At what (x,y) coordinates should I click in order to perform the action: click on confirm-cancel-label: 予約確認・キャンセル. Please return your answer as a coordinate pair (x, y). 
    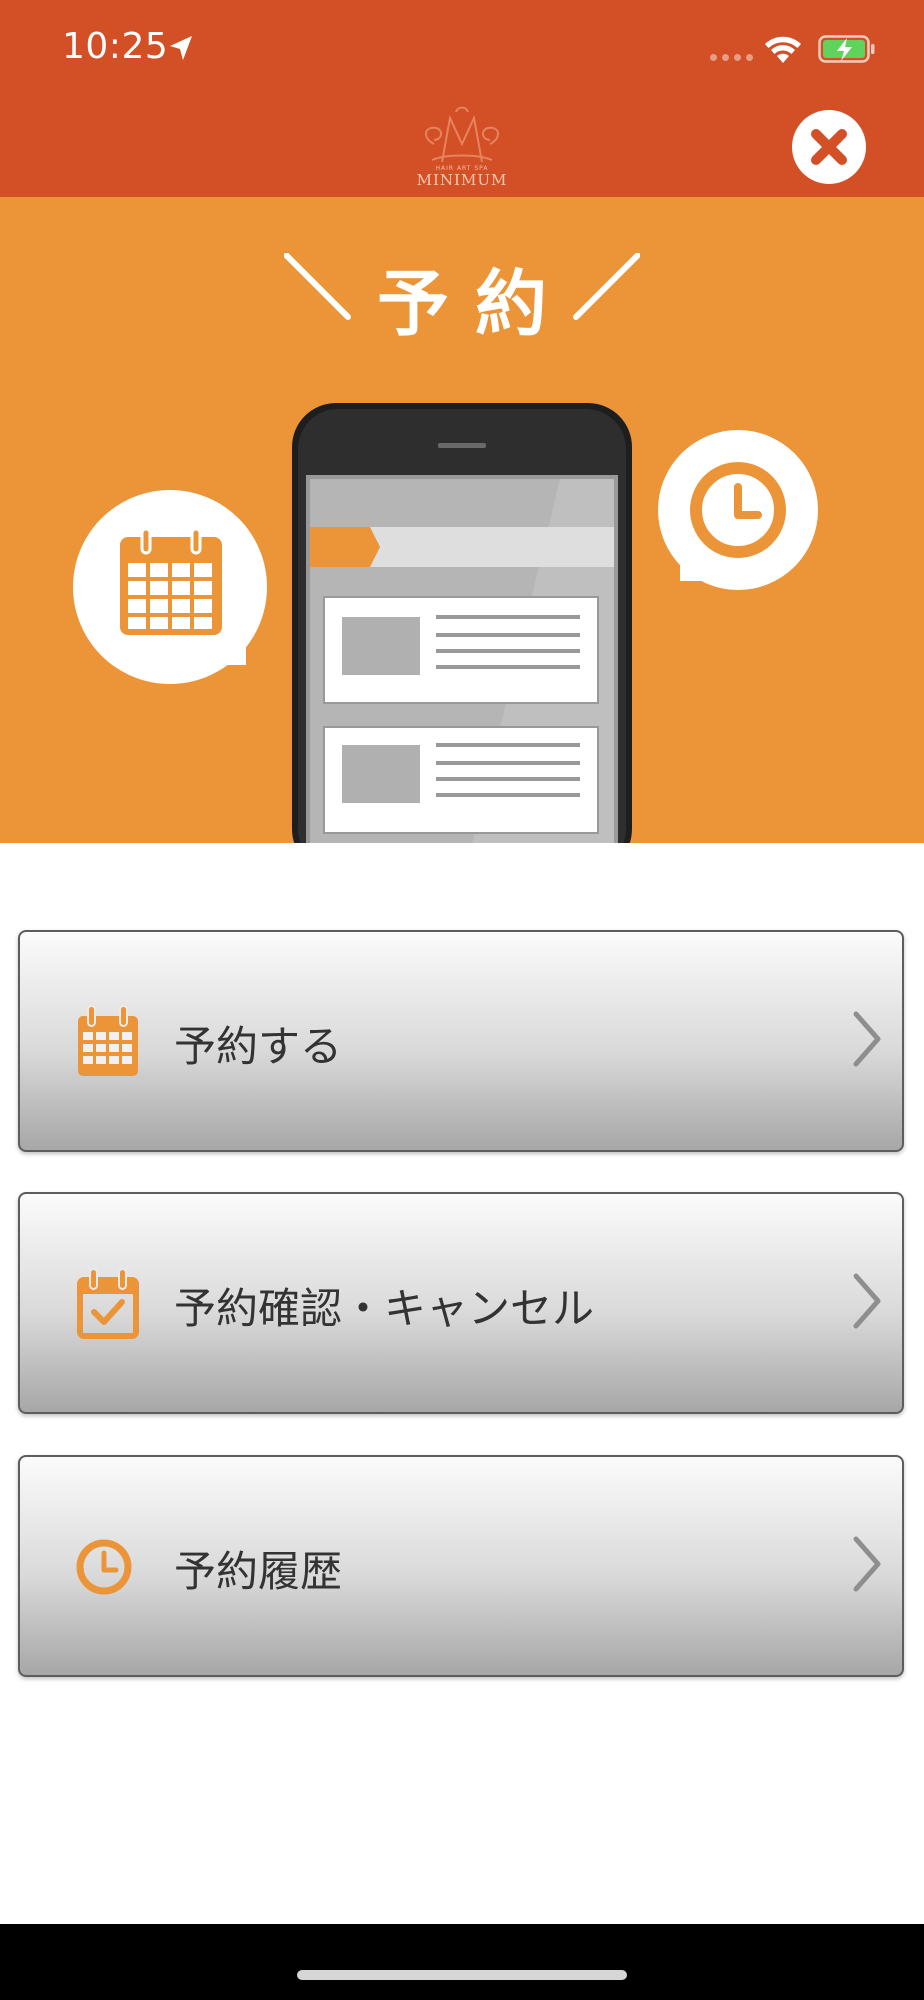
    Looking at the image, I should click on (384, 1308).